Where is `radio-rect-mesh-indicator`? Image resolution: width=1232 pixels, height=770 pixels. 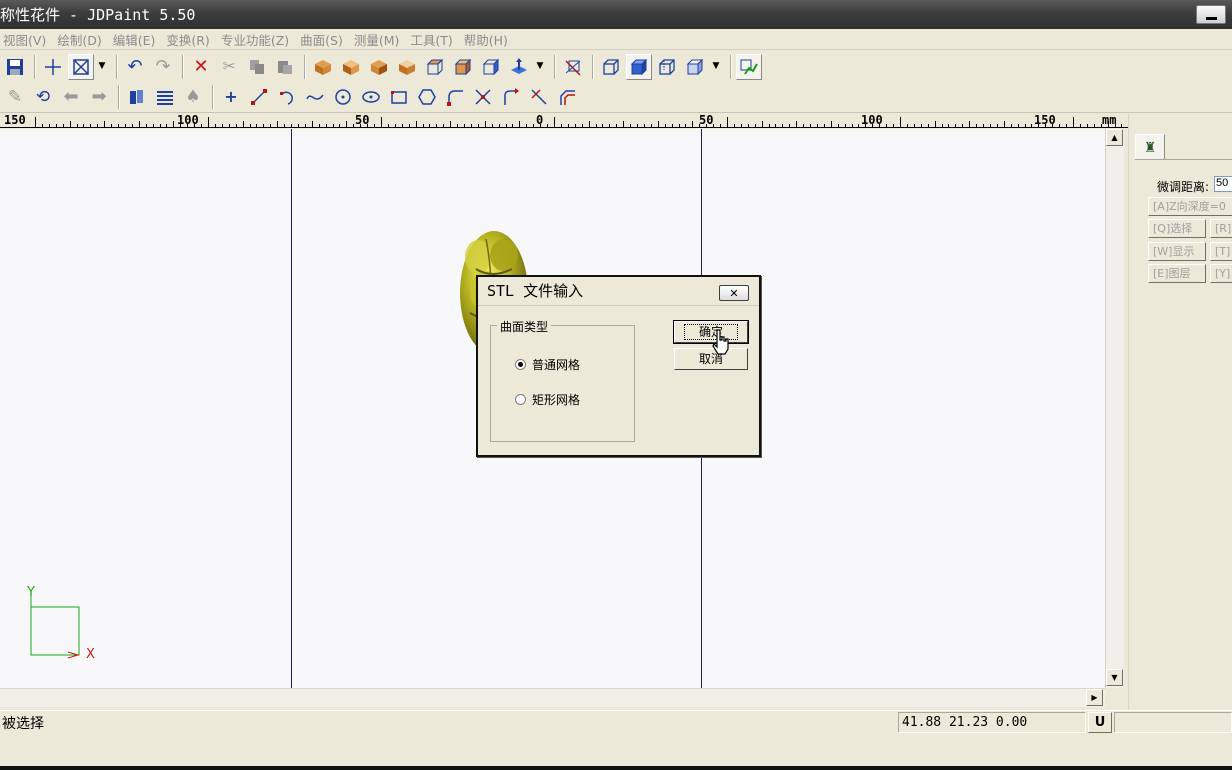
radio-rect-mesh-indicator is located at coordinates (520, 399).